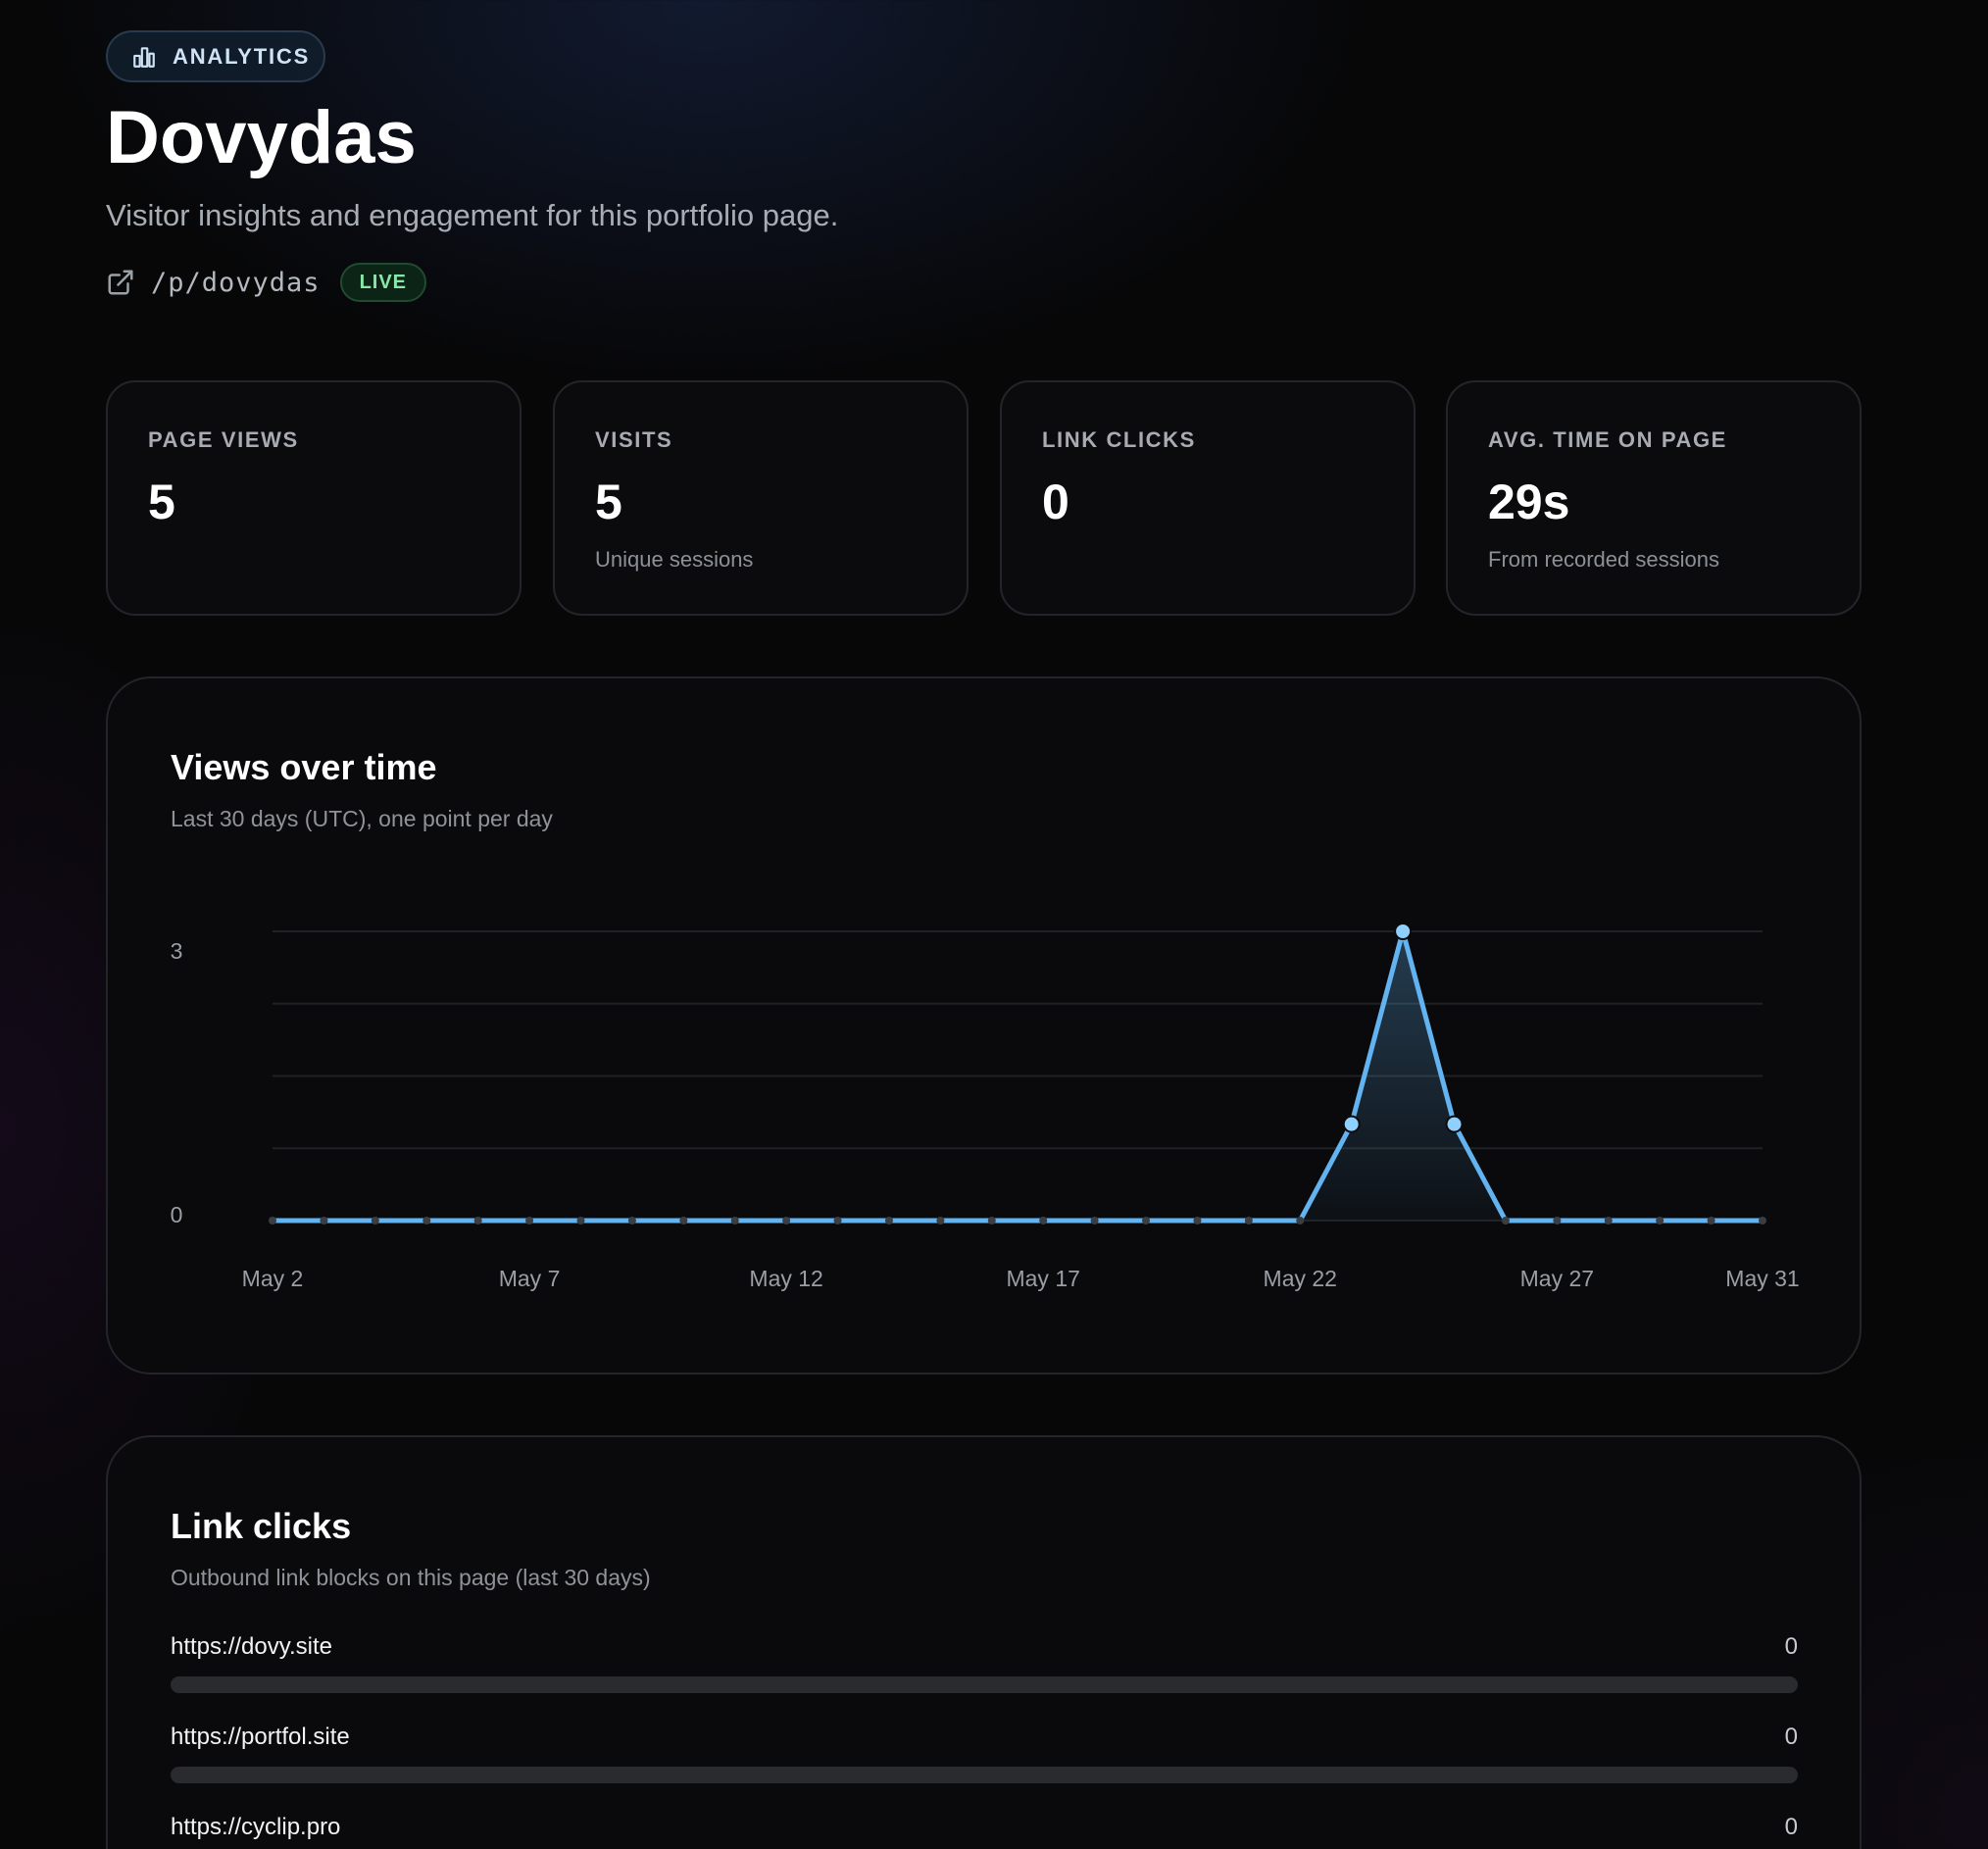 This screenshot has width=1988, height=1849. Describe the element at coordinates (785, 1278) in the screenshot. I see `x-tick-label: May 12` at that location.